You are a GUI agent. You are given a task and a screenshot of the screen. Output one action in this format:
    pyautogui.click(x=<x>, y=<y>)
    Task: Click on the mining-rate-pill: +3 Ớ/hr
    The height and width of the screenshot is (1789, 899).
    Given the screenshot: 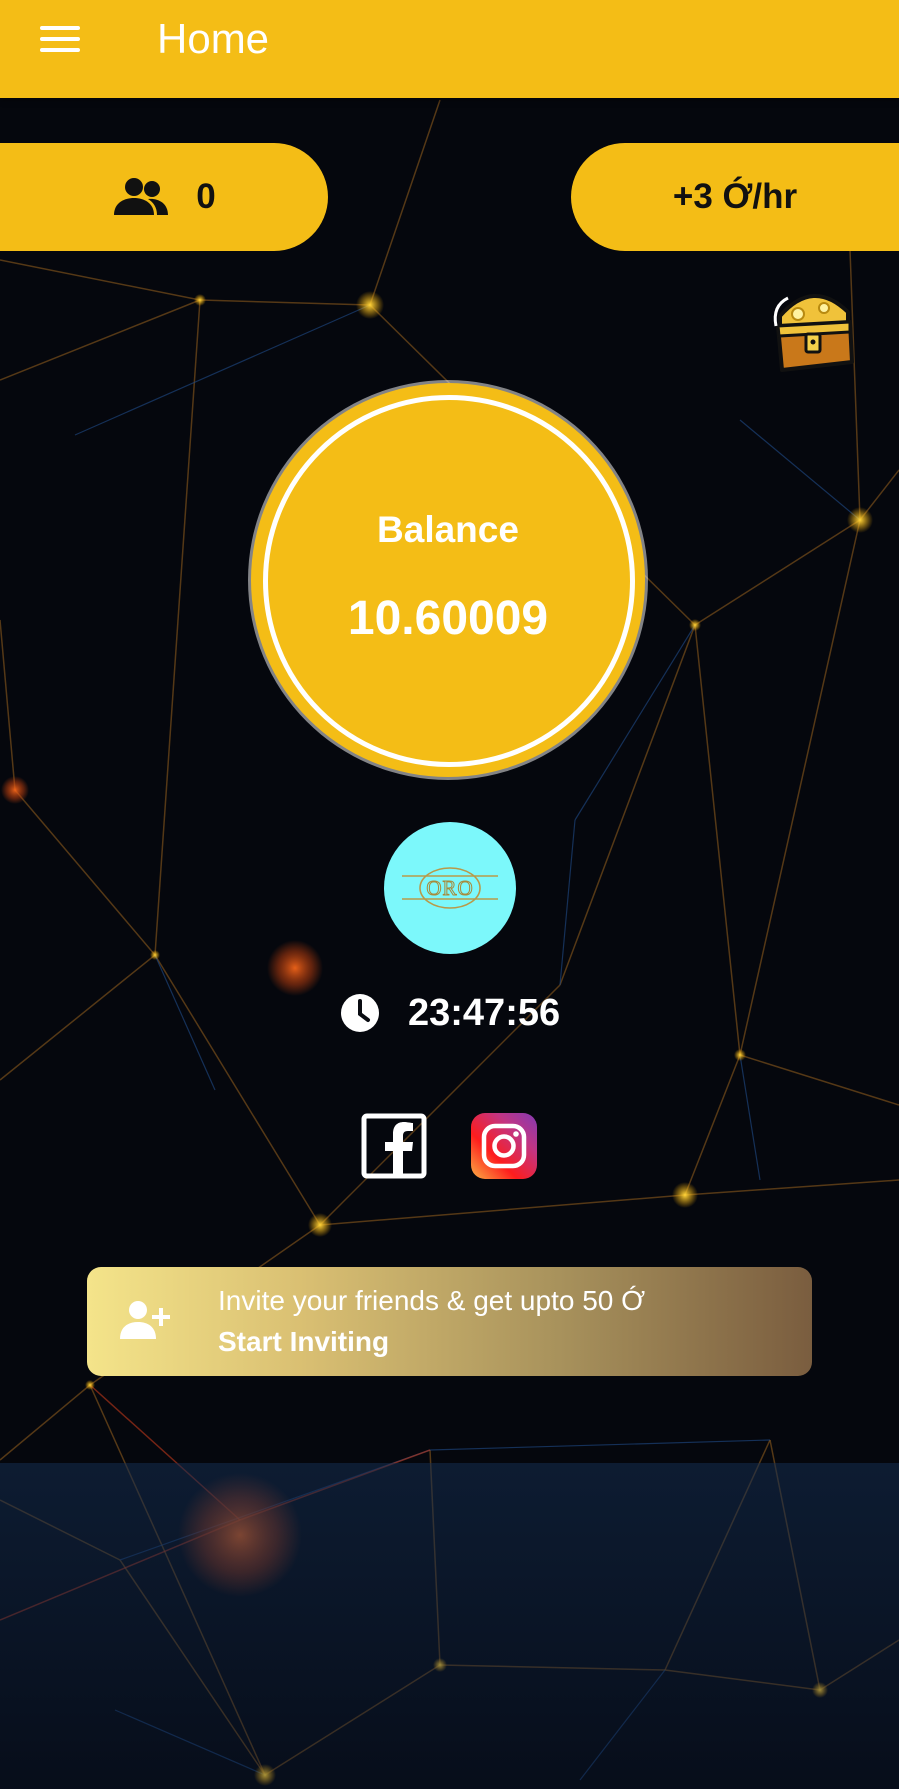 What is the action you would take?
    pyautogui.click(x=735, y=197)
    